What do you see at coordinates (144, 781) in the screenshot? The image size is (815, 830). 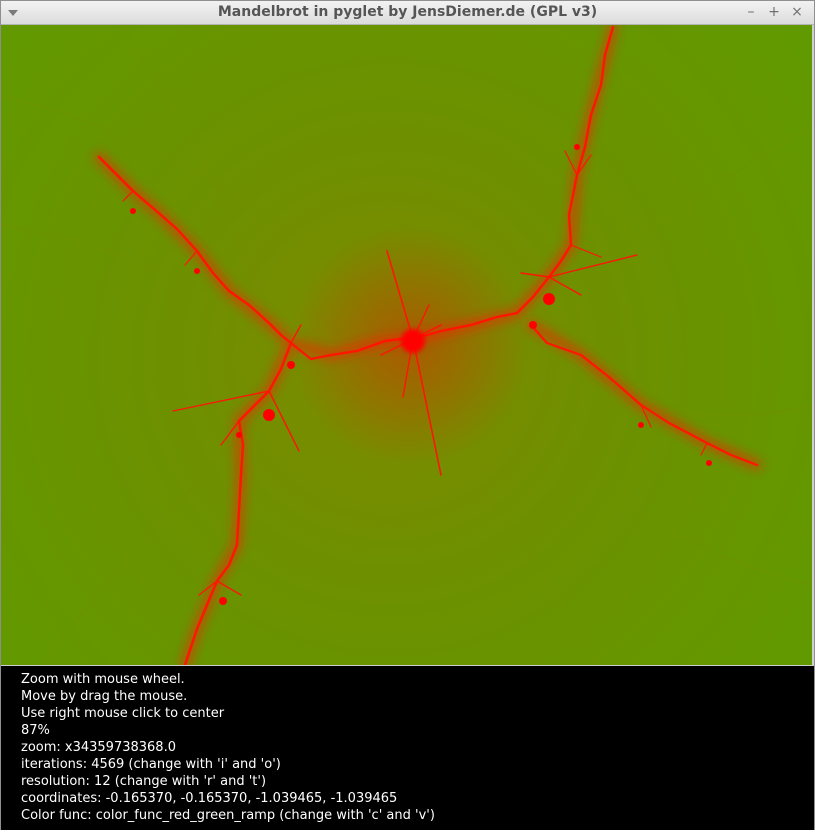 I see `resolution-text: resolution: 12 (change with 'r' and 't')` at bounding box center [144, 781].